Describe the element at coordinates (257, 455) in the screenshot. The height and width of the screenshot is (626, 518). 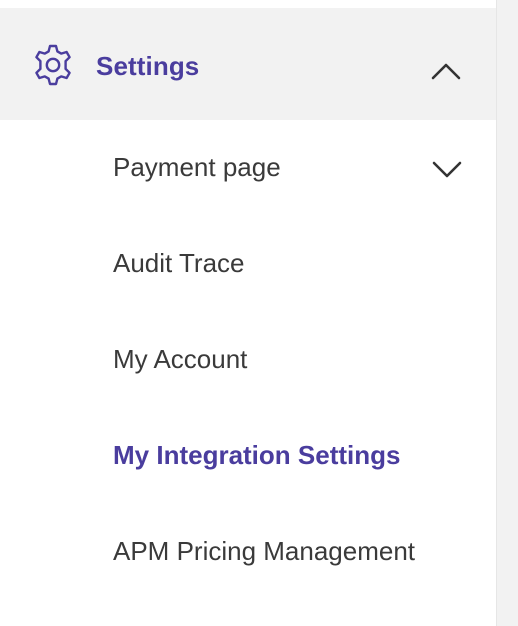
I see `sidebar-item-label: My Integration Settings` at that location.